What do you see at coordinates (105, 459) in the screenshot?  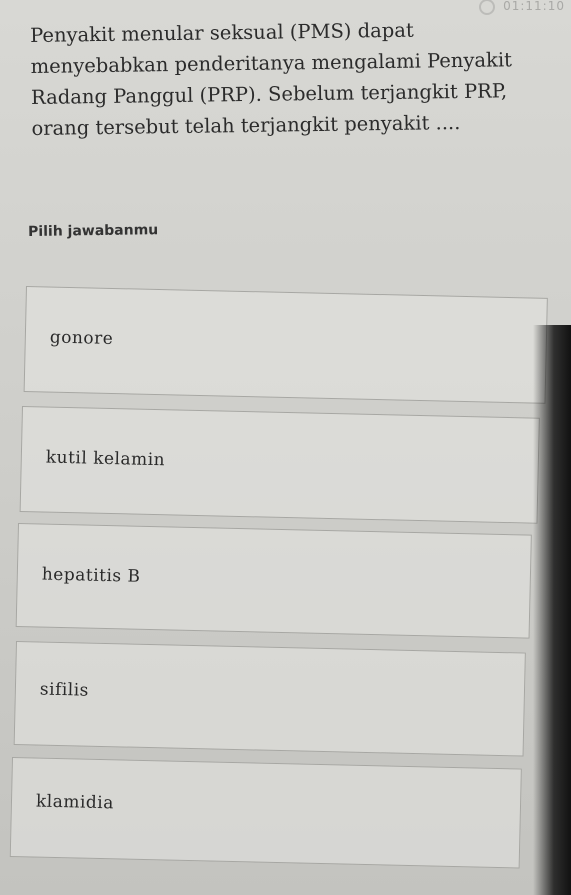 I see `answer-option-label: kutil kelamin` at bounding box center [105, 459].